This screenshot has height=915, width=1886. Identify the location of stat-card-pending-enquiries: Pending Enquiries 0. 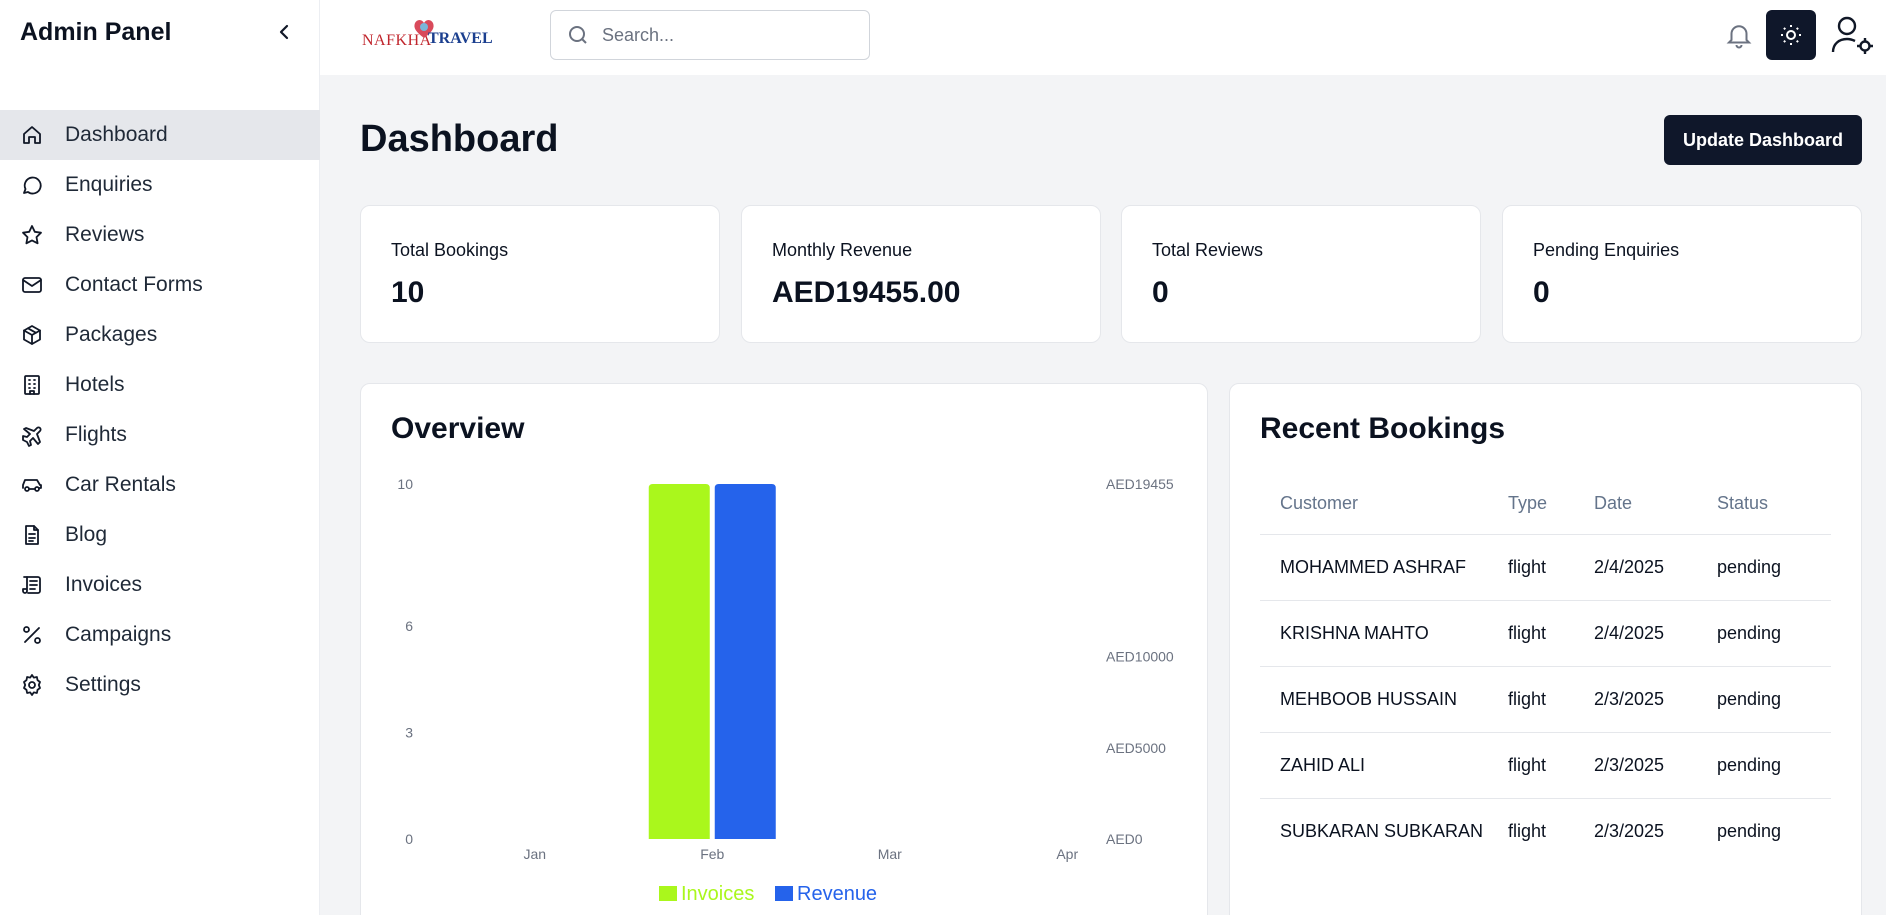
(1682, 274).